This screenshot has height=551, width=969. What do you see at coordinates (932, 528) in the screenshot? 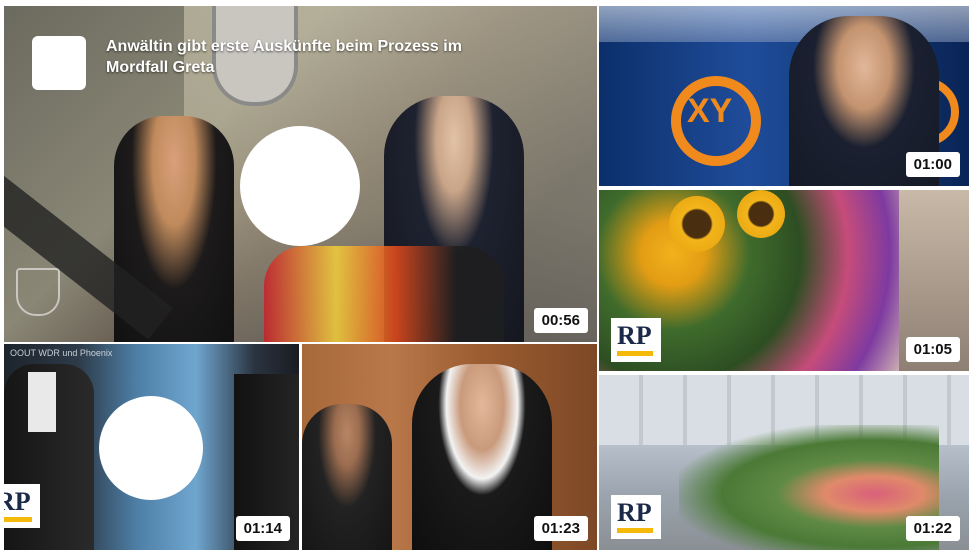
I see `duration-badge: 01:22` at bounding box center [932, 528].